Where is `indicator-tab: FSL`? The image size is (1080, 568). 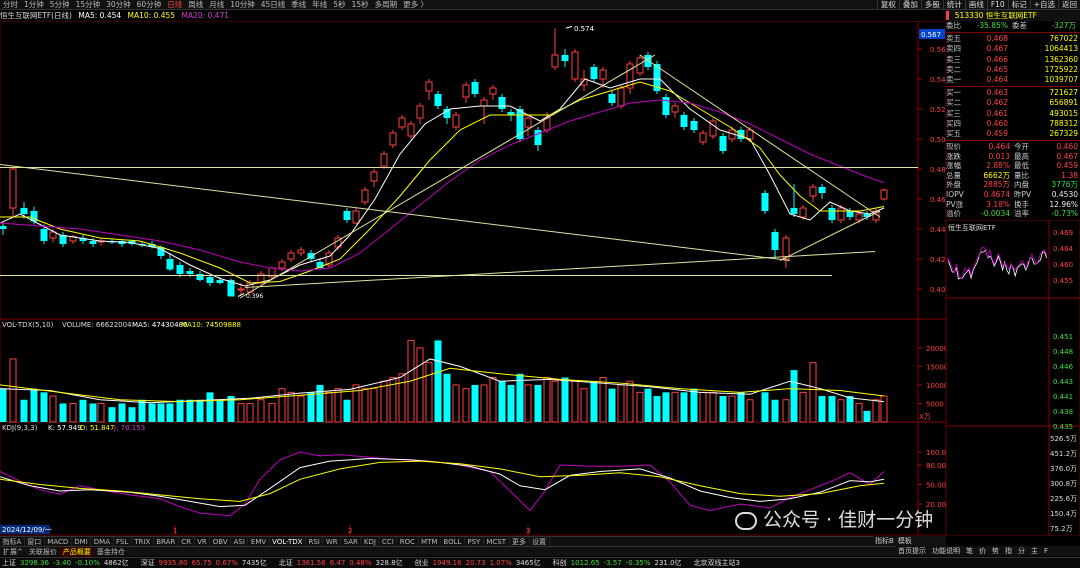 indicator-tab: FSL is located at coordinates (123, 541).